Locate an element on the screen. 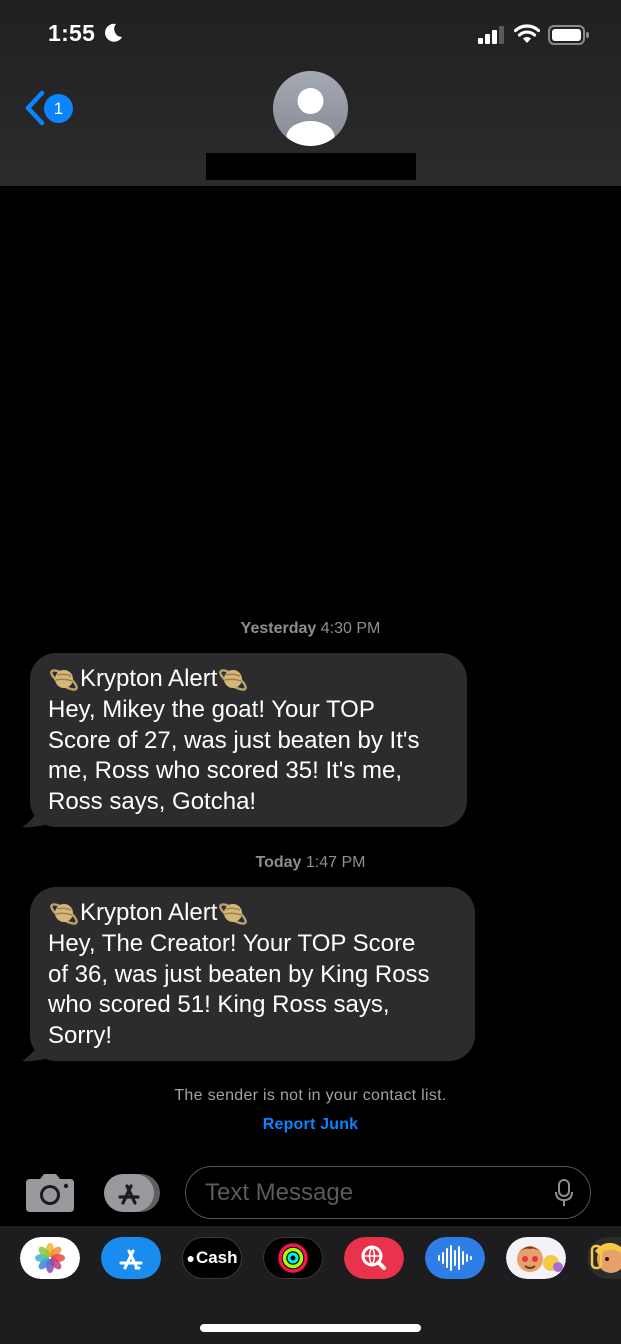 The height and width of the screenshot is (1344, 621). timestamp-day: Yesterday is located at coordinates (278, 628).